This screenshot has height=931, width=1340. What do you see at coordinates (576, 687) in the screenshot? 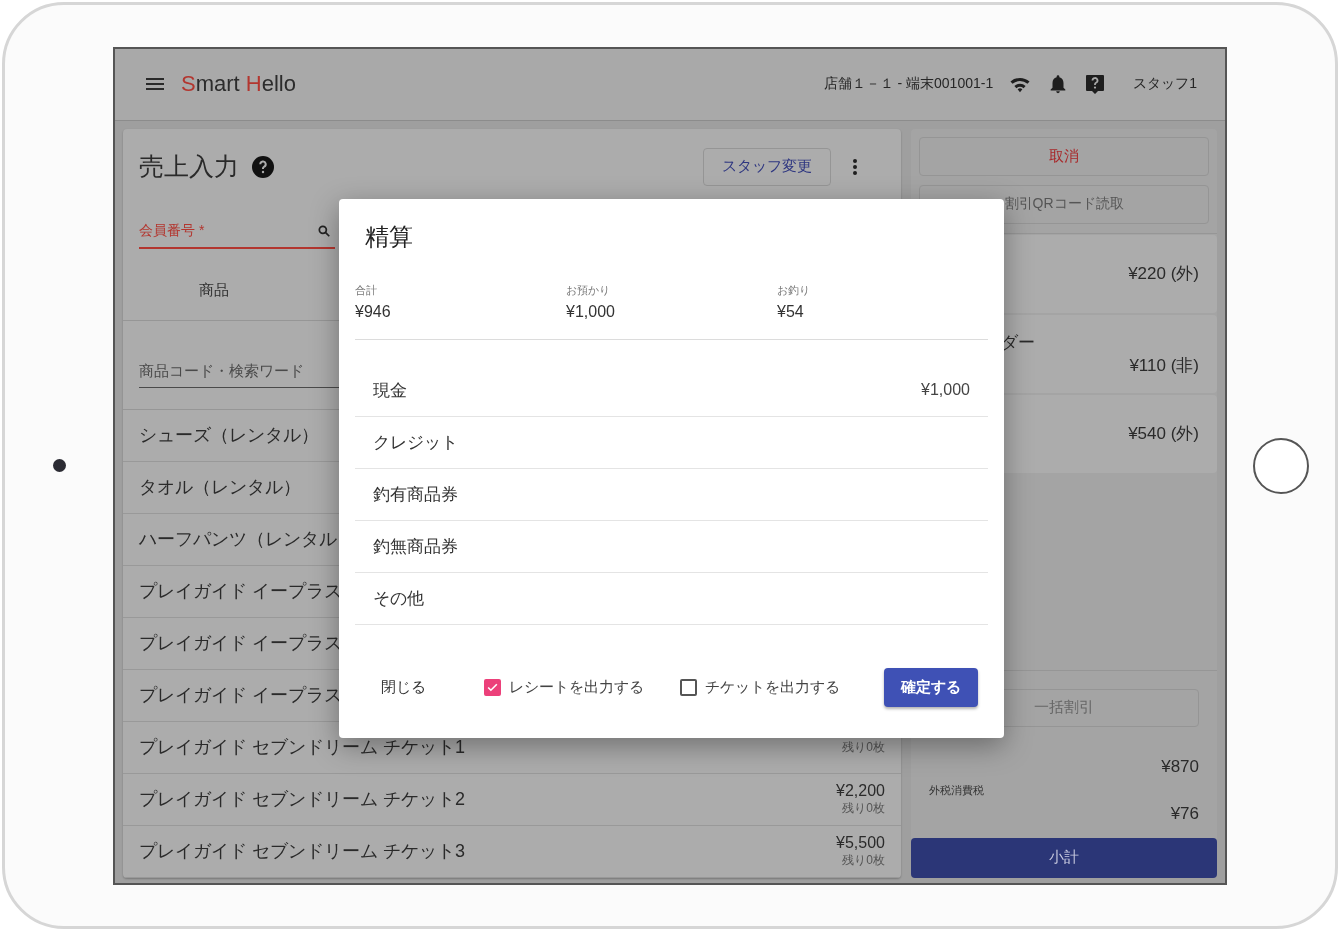
I see `checkbox-label: レシートを出力する` at bounding box center [576, 687].